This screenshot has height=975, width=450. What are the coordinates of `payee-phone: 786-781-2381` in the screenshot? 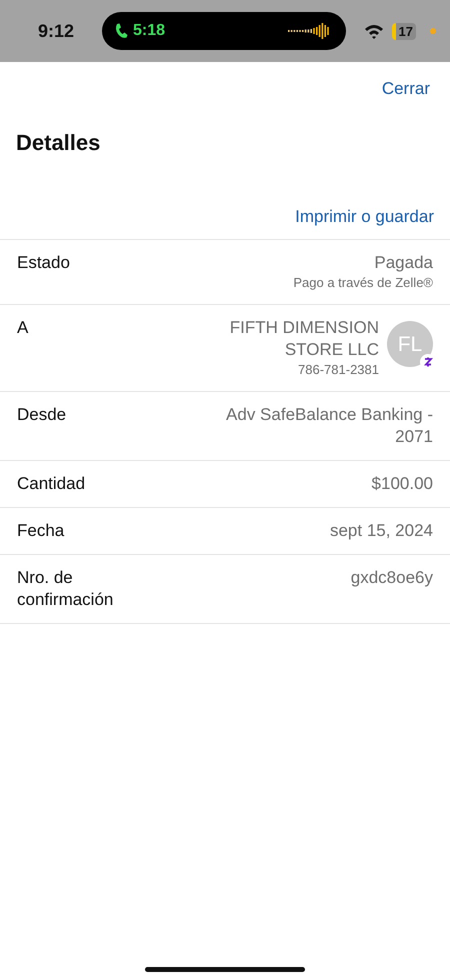 It's located at (338, 370).